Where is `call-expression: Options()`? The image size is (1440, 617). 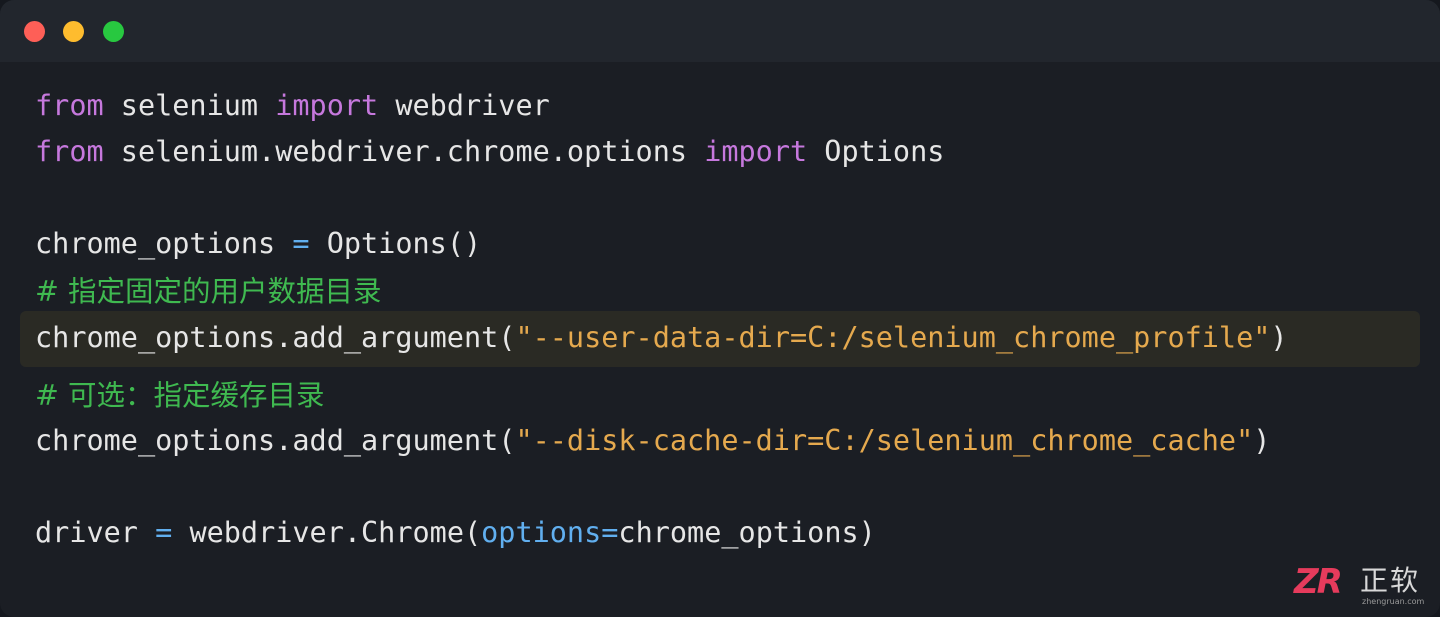 call-expression: Options() is located at coordinates (395, 243).